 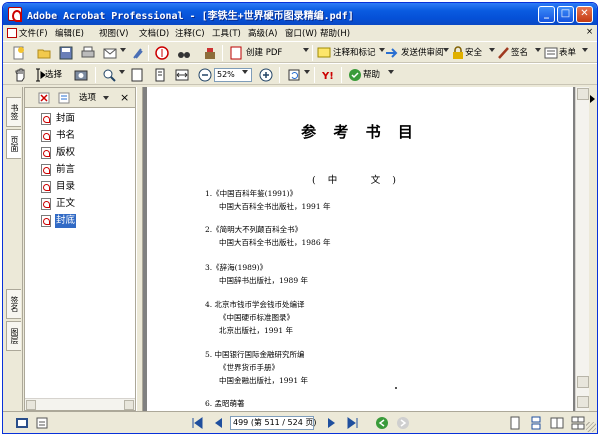 I want to click on scroll-left-icon, so click(x=31, y=405).